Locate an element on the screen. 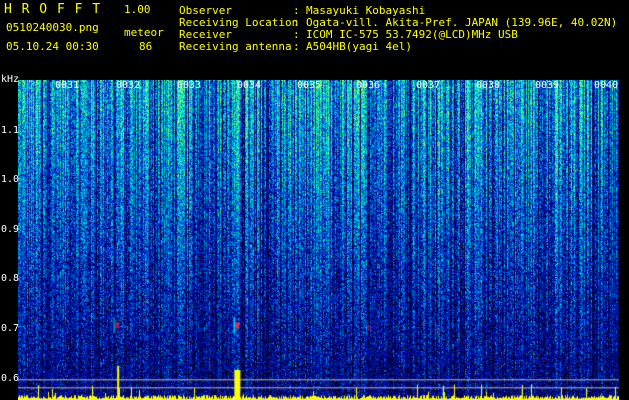  x-tick-0034: 0034 is located at coordinates (249, 85).